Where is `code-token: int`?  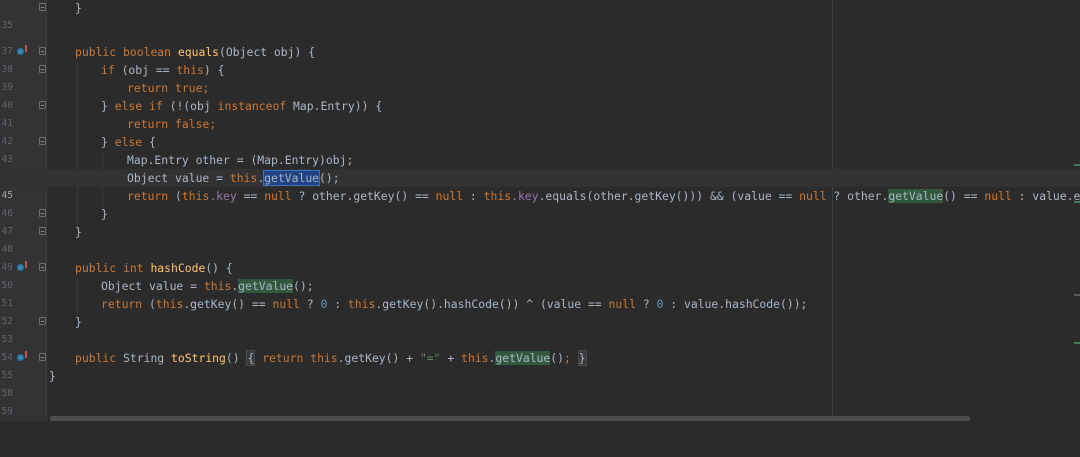 code-token: int is located at coordinates (133, 268).